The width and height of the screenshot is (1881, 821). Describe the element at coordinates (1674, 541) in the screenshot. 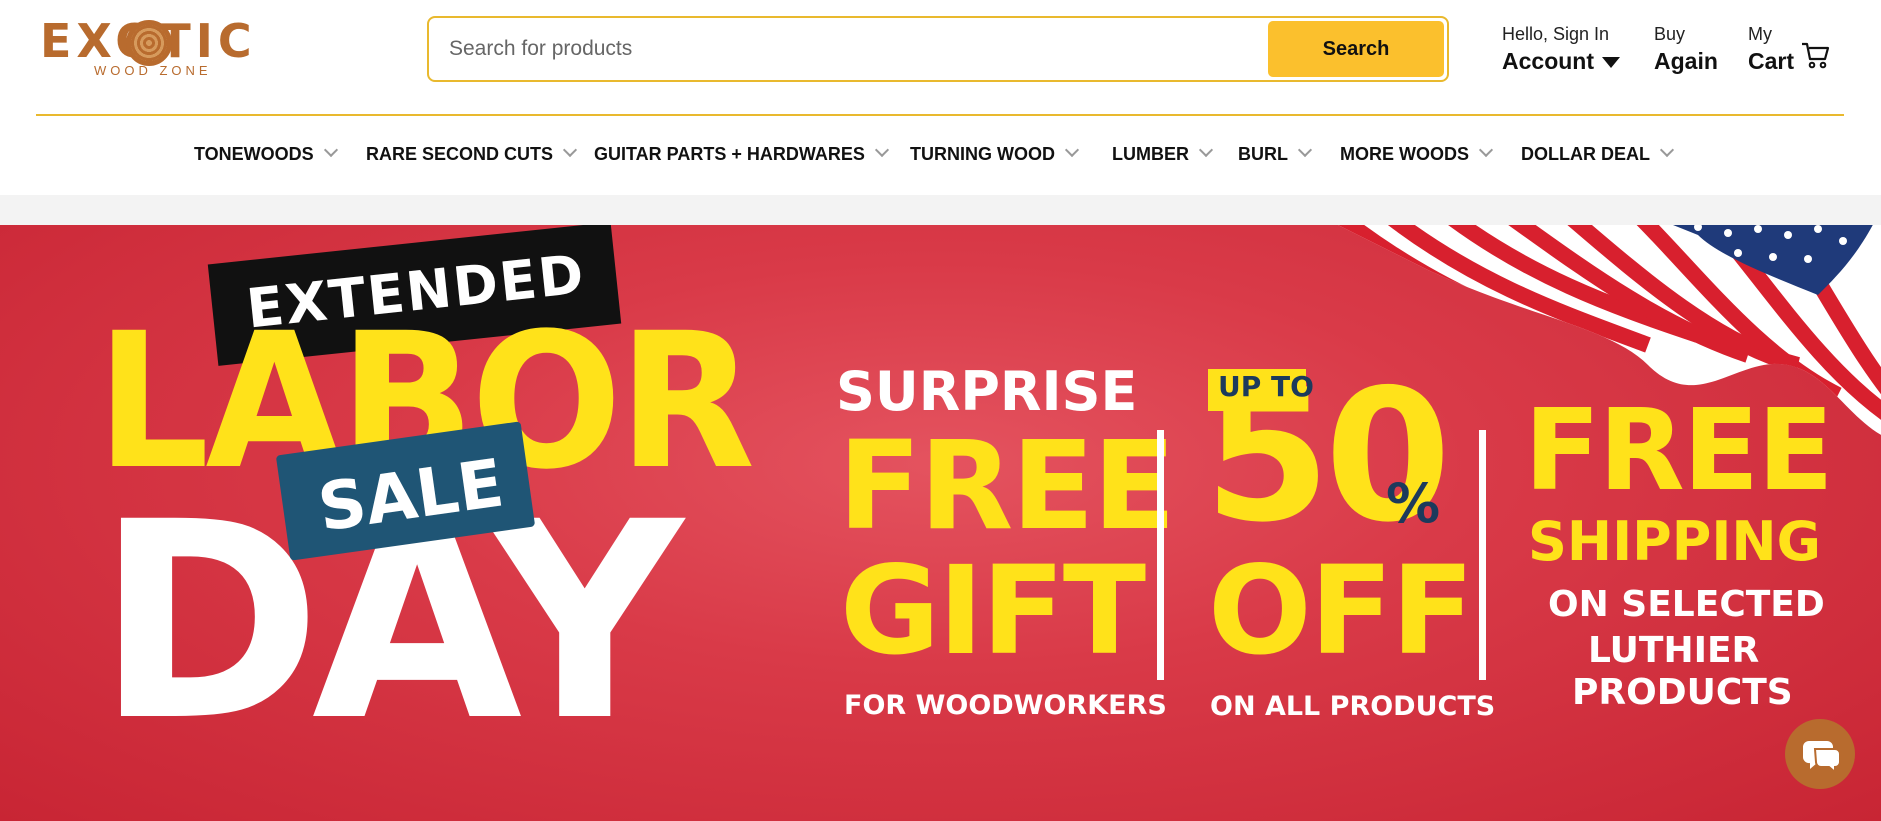

I see `banner-free-shipping-2: SHIPPING` at that location.